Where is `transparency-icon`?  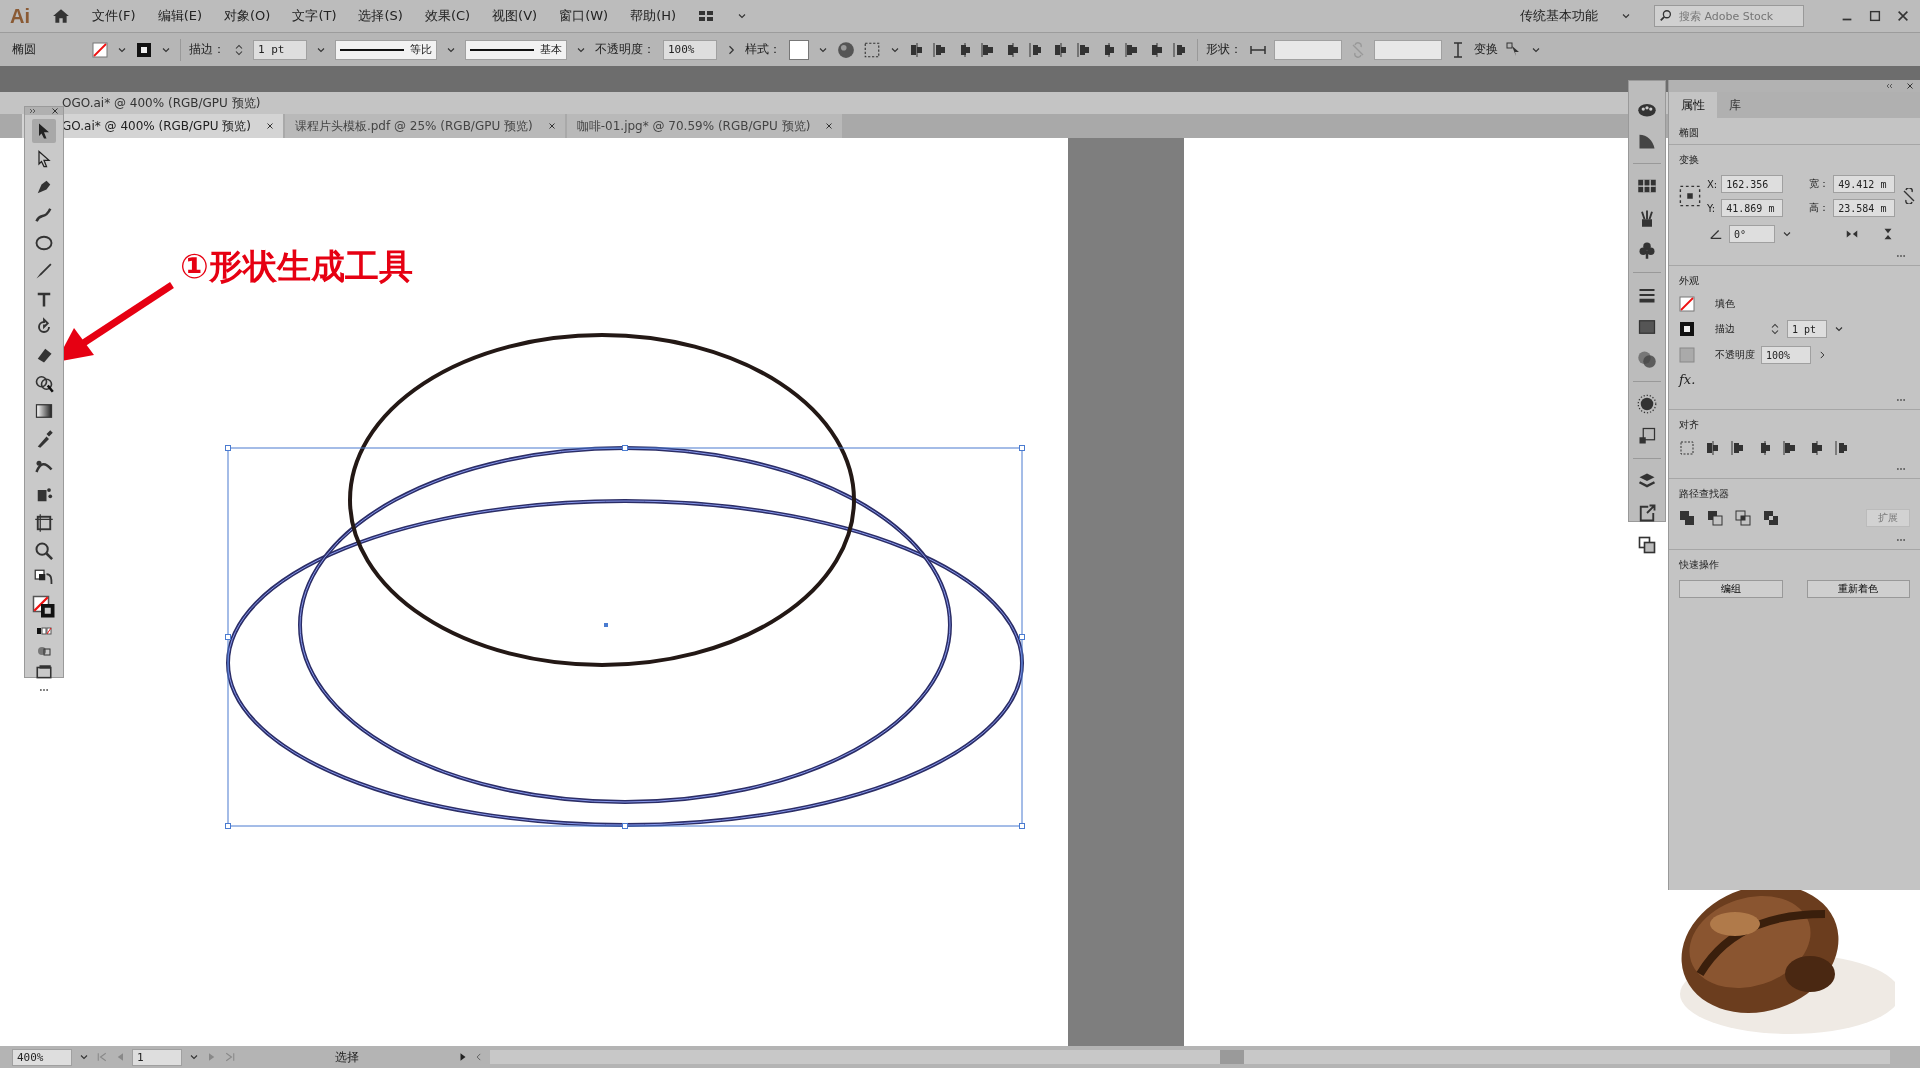 transparency-icon is located at coordinates (1647, 359).